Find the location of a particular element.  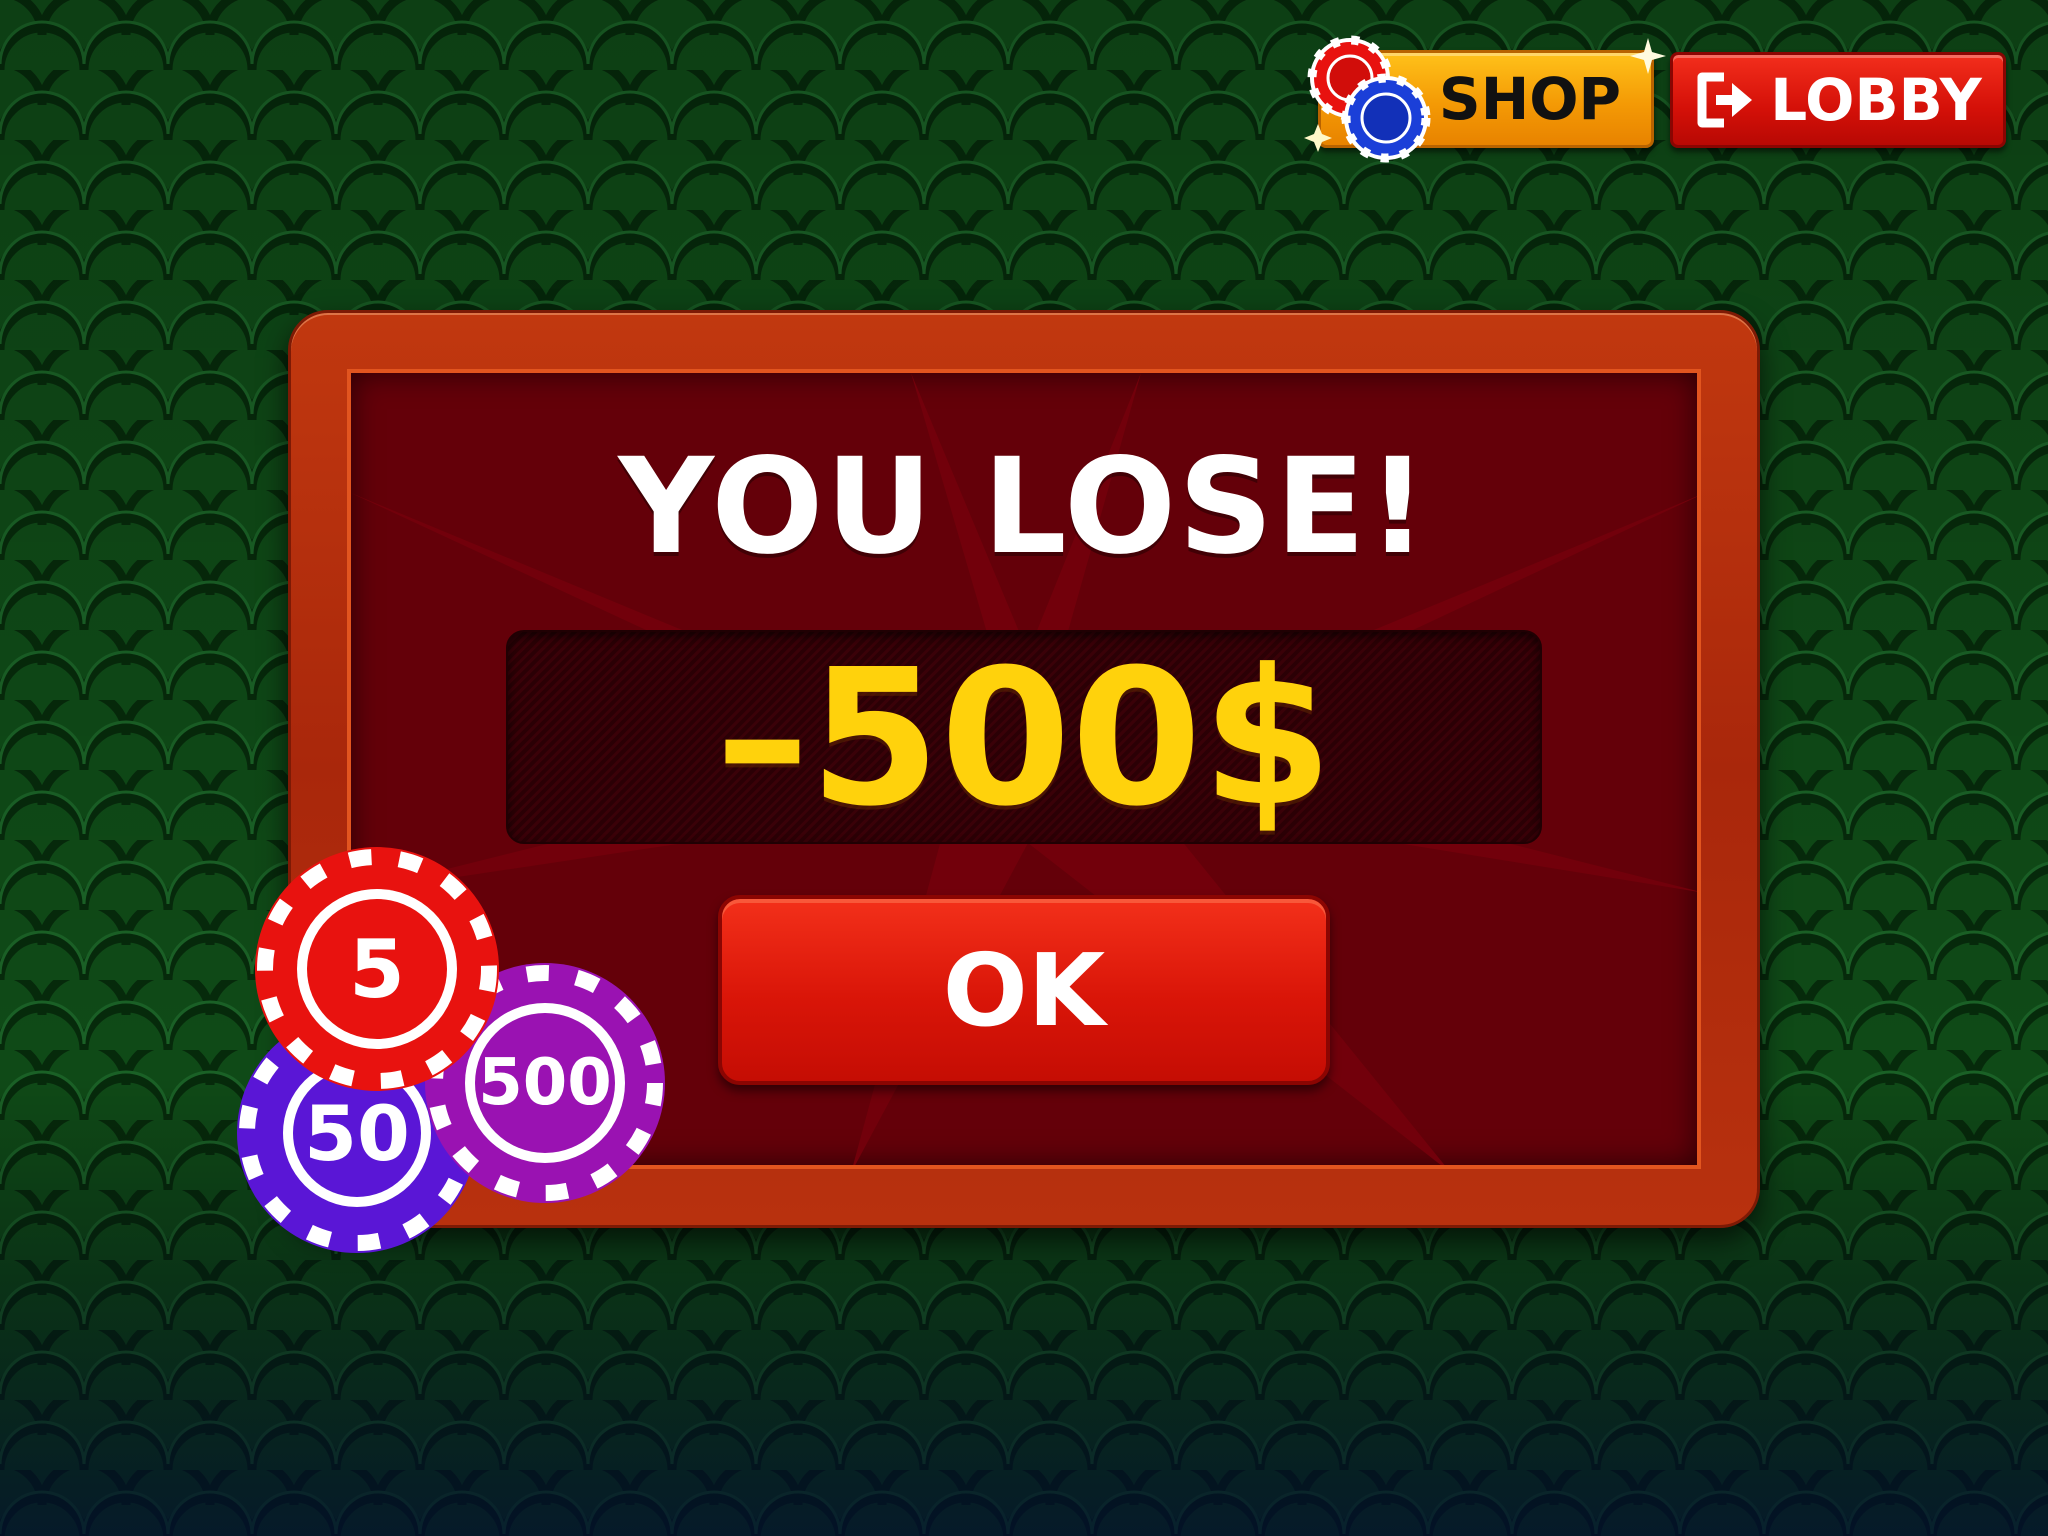

chip-5: 5 is located at coordinates (377, 969).